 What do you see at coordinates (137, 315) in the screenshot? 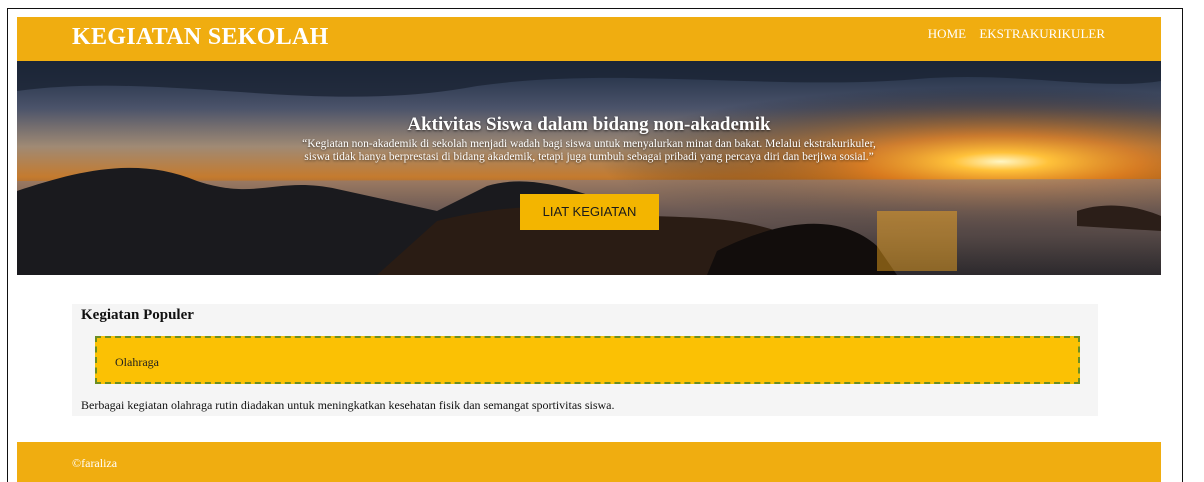
I see `popular-activities-title: Kegiatan Populer` at bounding box center [137, 315].